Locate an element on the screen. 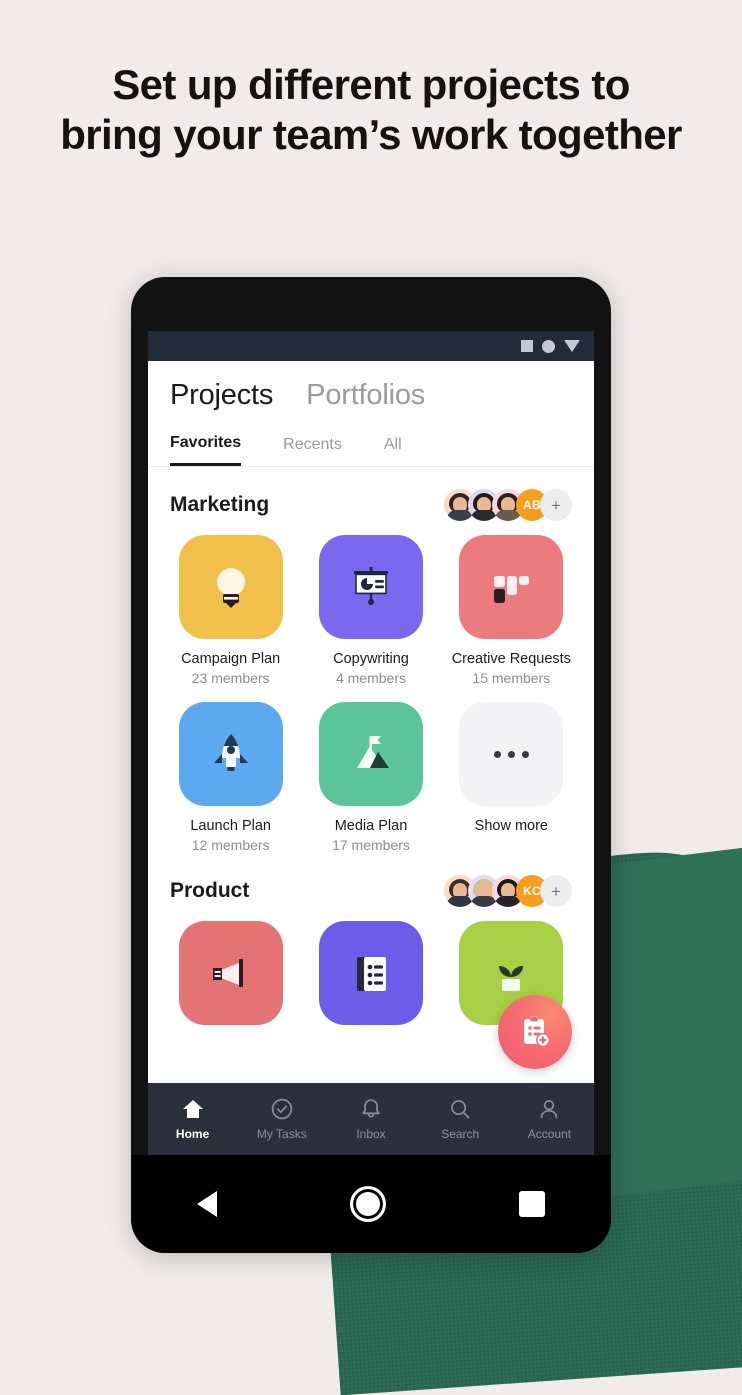 This screenshot has height=1395, width=742. lightbulb-icon is located at coordinates (230, 588).